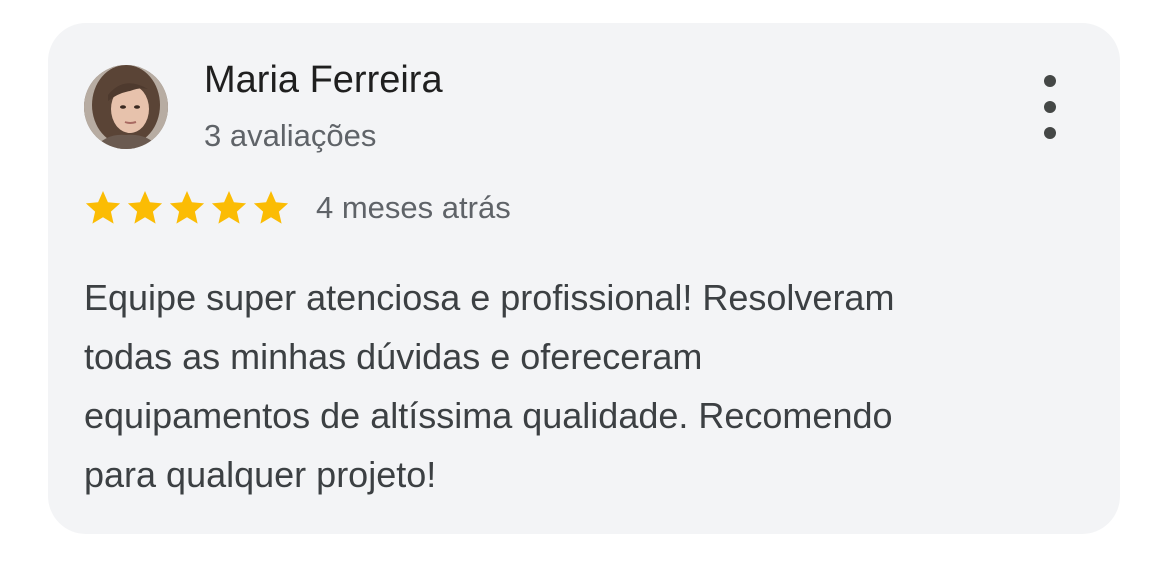 This screenshot has height=573, width=1170. What do you see at coordinates (413, 207) in the screenshot?
I see `review-time-ago: 4 meses atrás` at bounding box center [413, 207].